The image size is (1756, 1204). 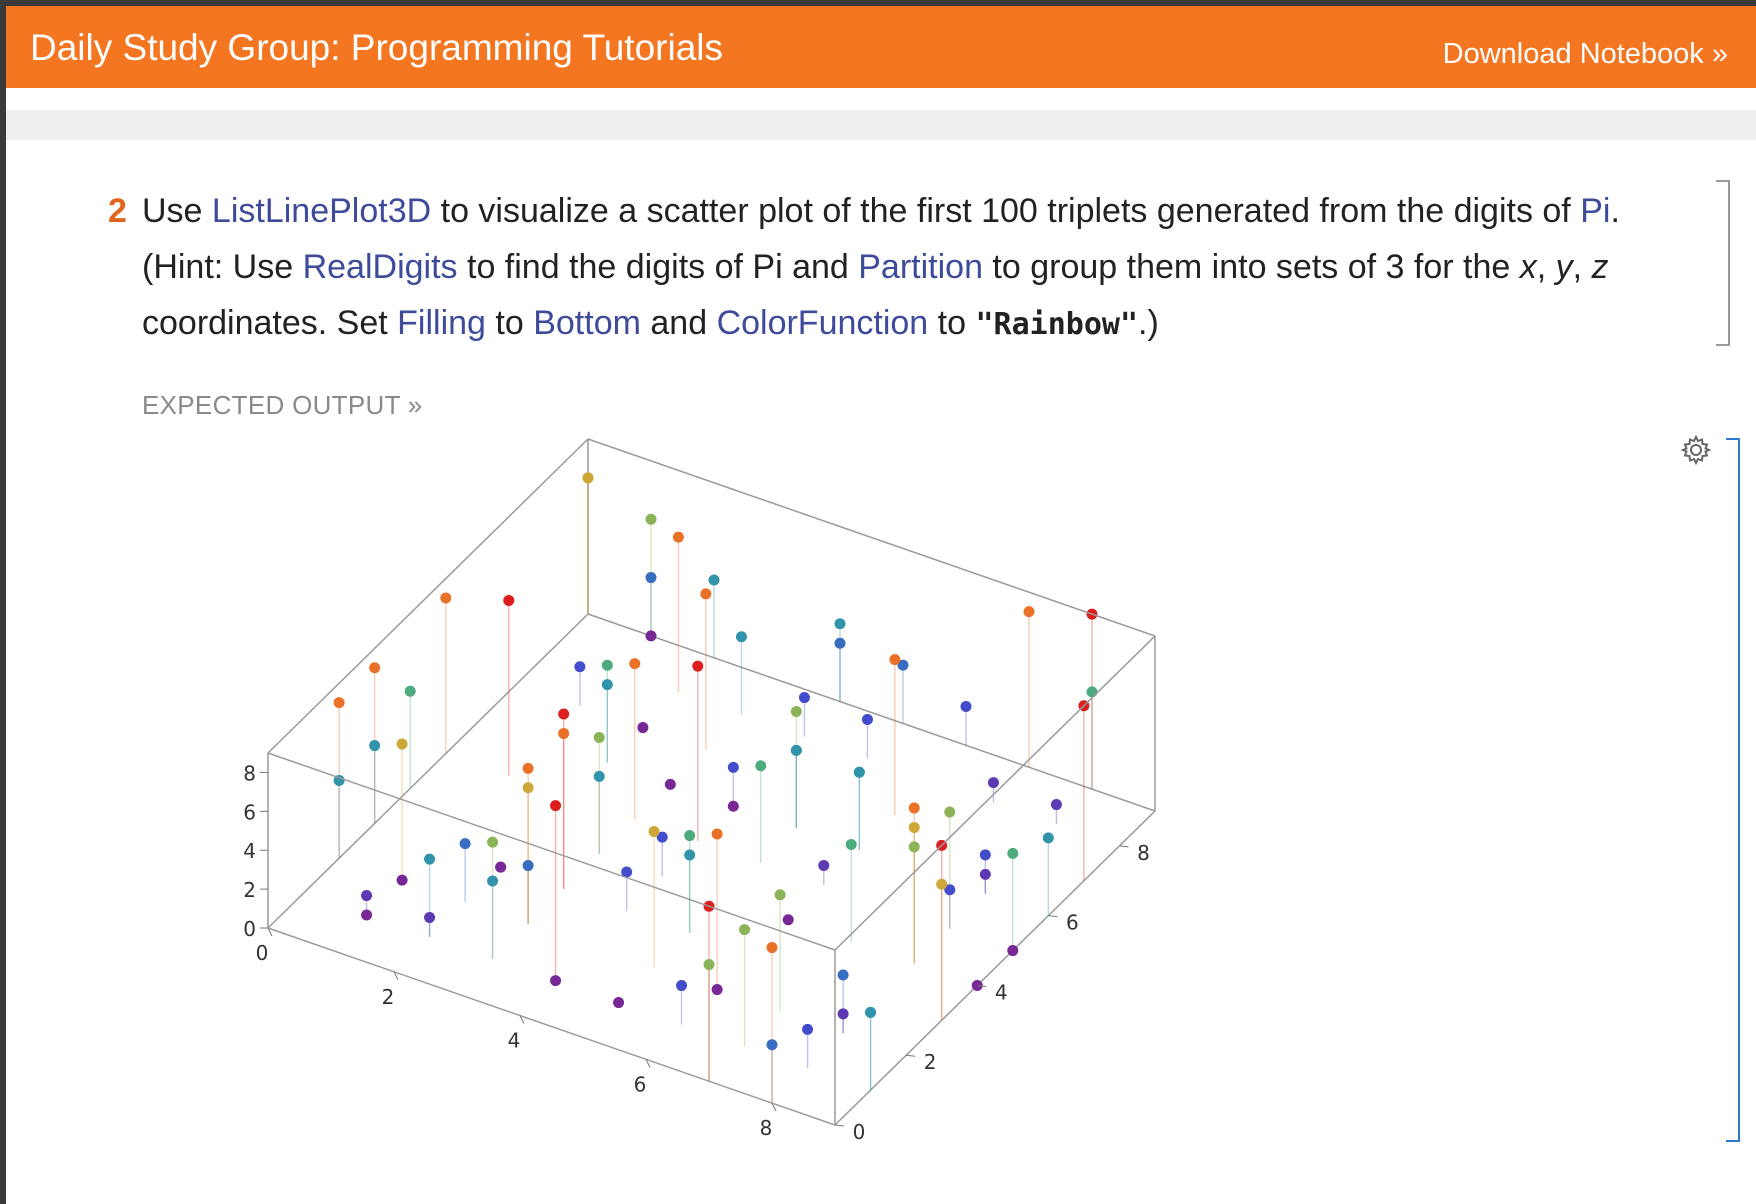 I want to click on x-tick-label: 4, so click(x=514, y=1041).